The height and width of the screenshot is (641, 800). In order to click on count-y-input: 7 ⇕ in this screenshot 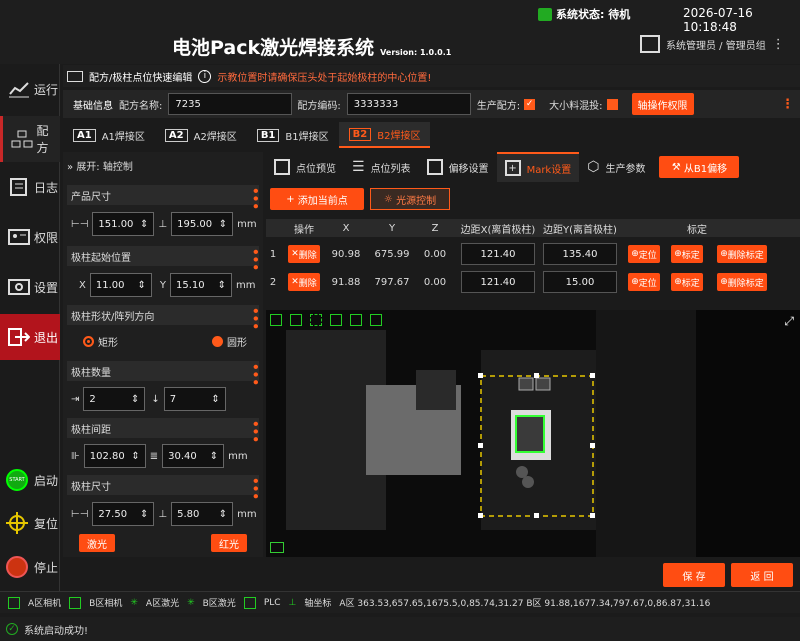, I will do `click(194, 399)`.